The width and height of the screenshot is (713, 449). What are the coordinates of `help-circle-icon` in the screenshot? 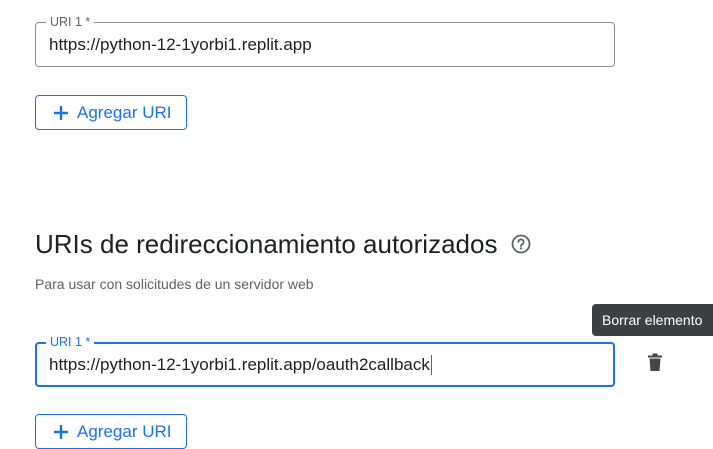 It's located at (521, 244).